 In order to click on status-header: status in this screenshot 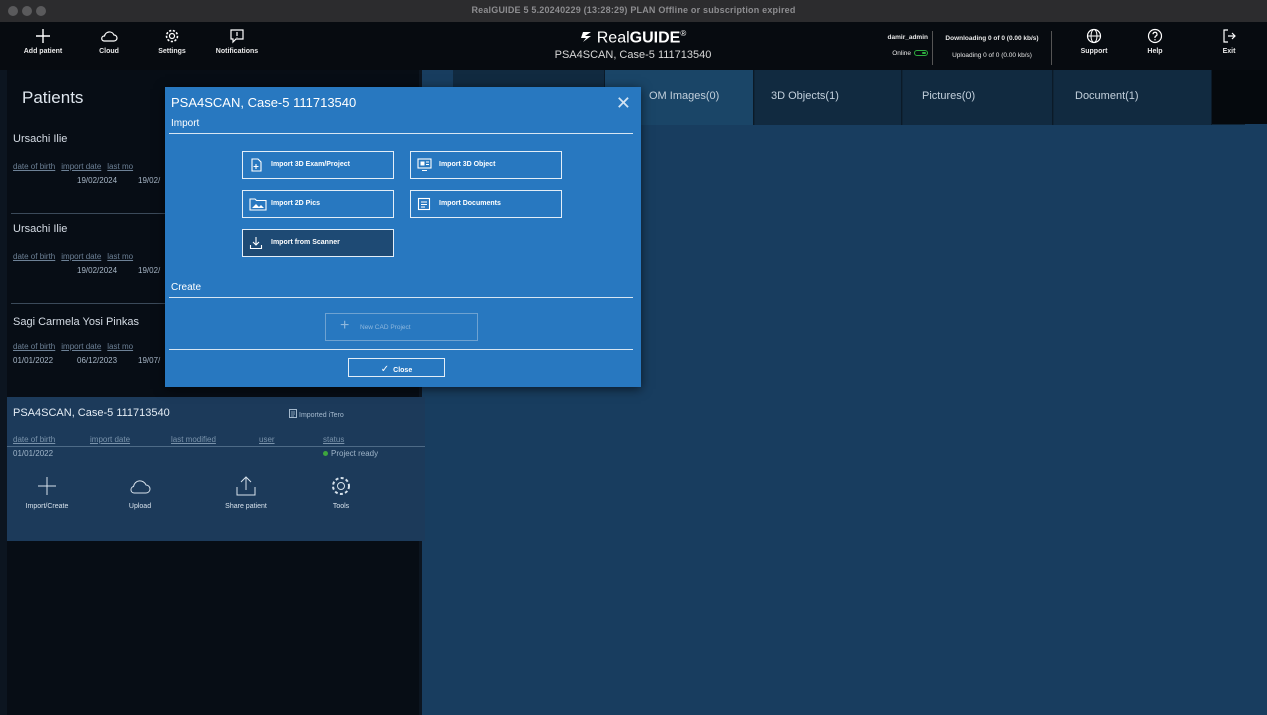, I will do `click(334, 439)`.